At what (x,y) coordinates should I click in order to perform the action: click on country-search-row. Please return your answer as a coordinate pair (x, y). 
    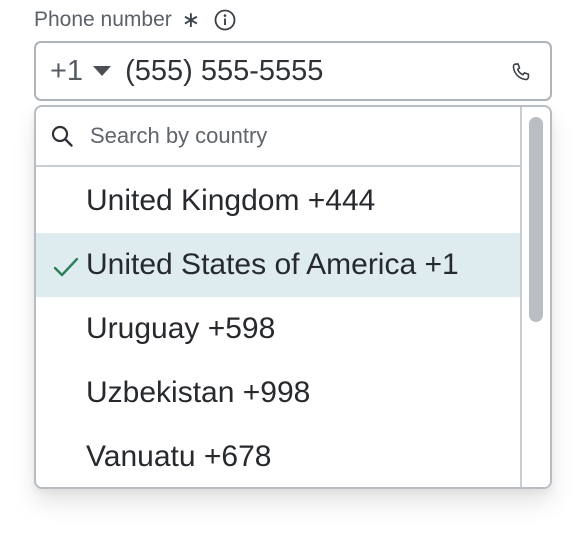
    Looking at the image, I should click on (279, 137).